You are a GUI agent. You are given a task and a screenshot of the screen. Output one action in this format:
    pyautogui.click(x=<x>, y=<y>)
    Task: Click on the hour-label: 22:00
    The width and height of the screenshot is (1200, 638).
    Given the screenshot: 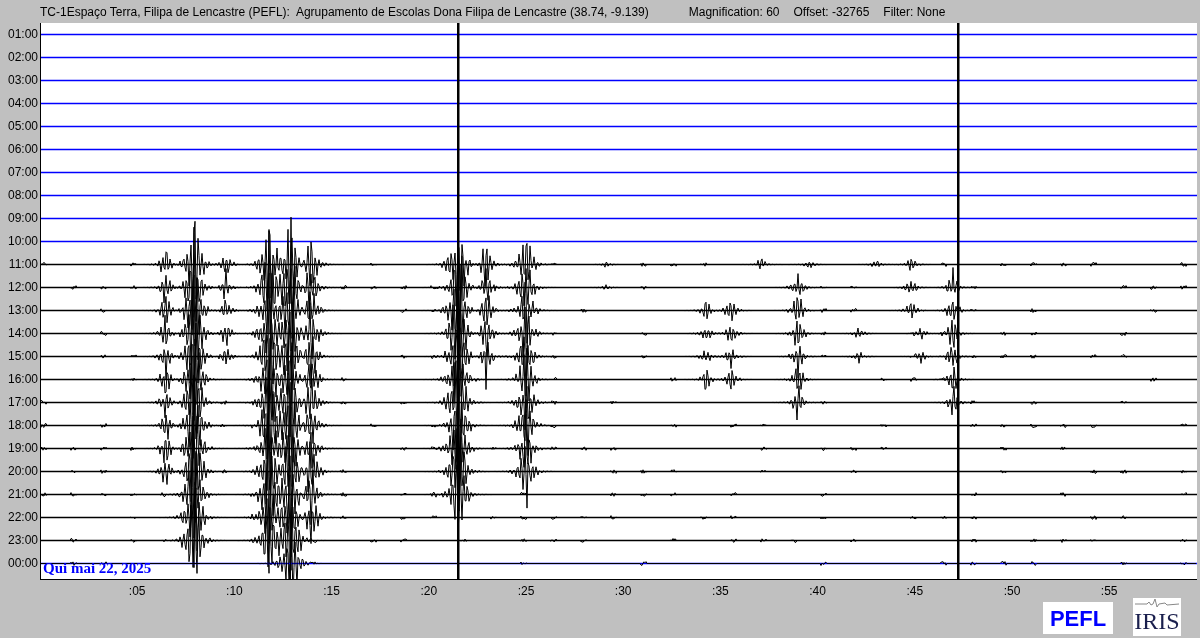 What is the action you would take?
    pyautogui.click(x=22, y=517)
    